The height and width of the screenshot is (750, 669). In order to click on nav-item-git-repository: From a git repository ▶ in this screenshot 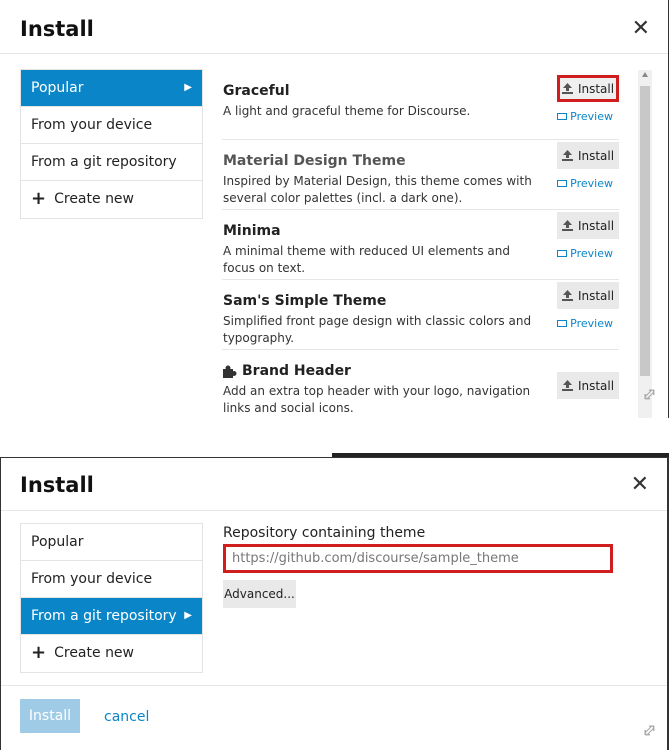, I will do `click(111, 616)`.